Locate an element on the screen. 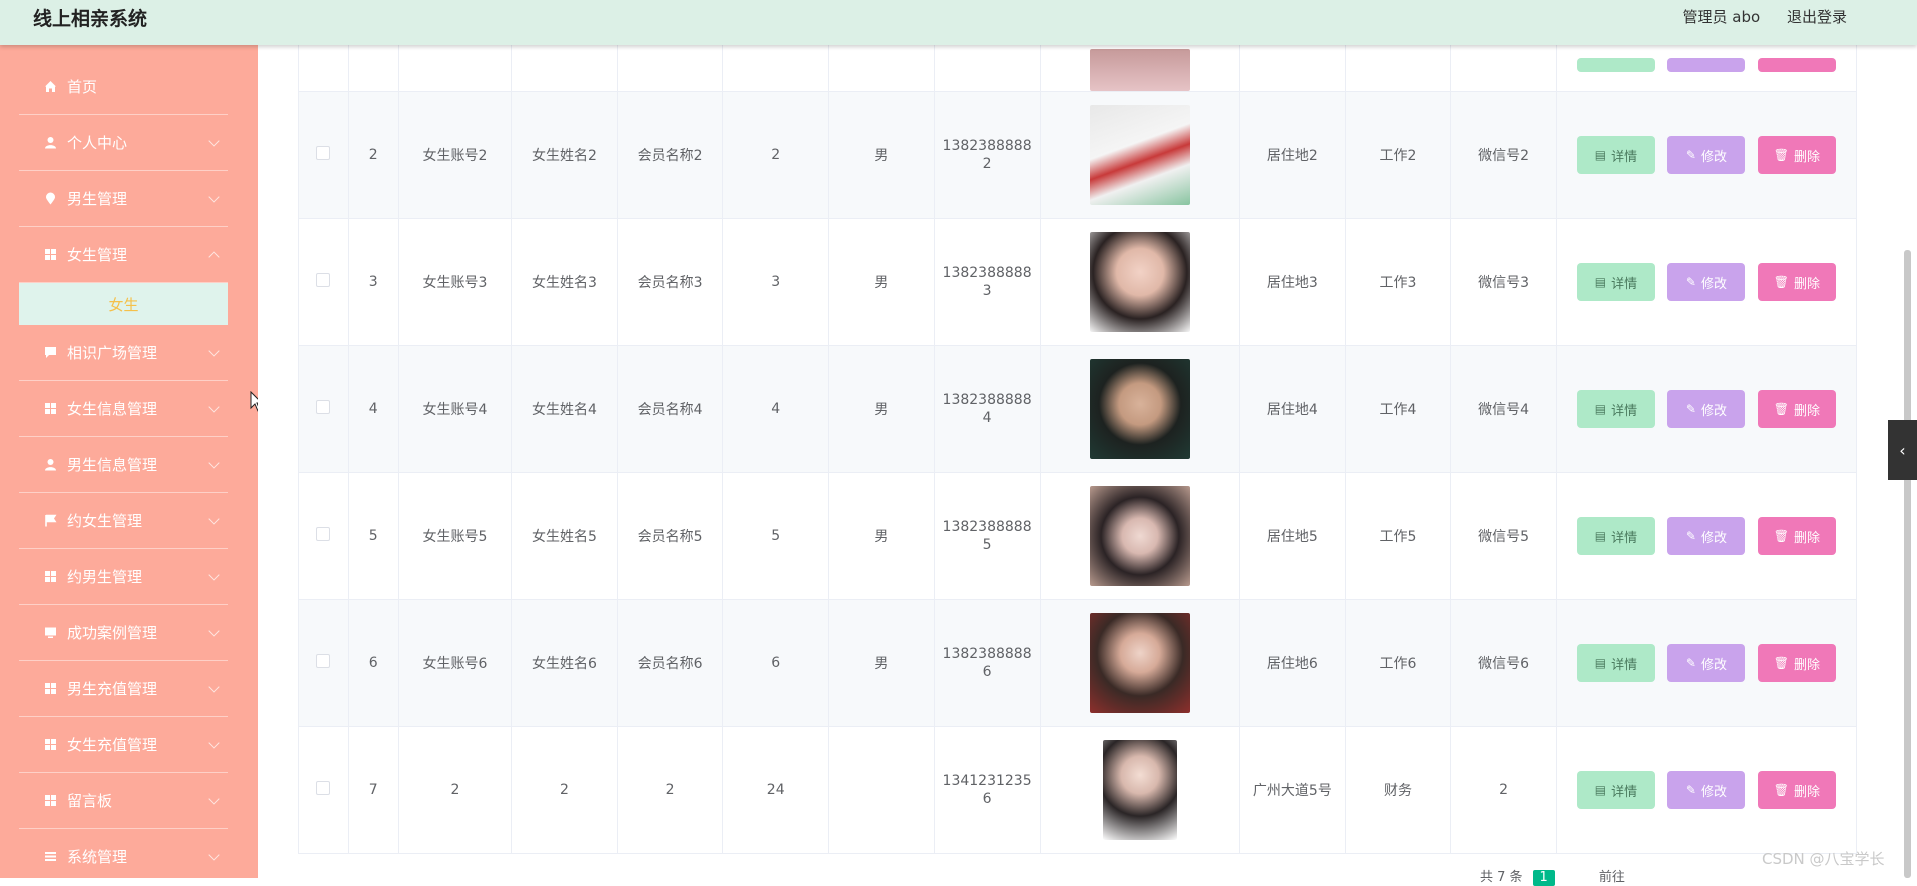 Image resolution: width=1917 pixels, height=886 pixels. sidebar-item-home: 首页 is located at coordinates (123, 87).